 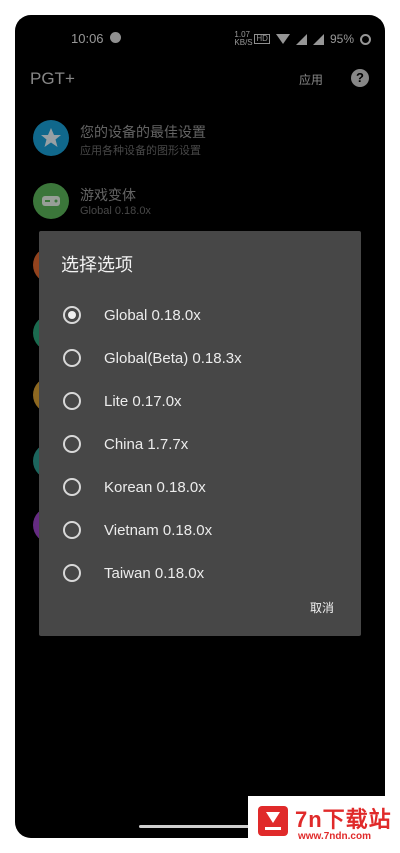 I want to click on option-label: Global(Beta) 0.18.3x, so click(x=173, y=358).